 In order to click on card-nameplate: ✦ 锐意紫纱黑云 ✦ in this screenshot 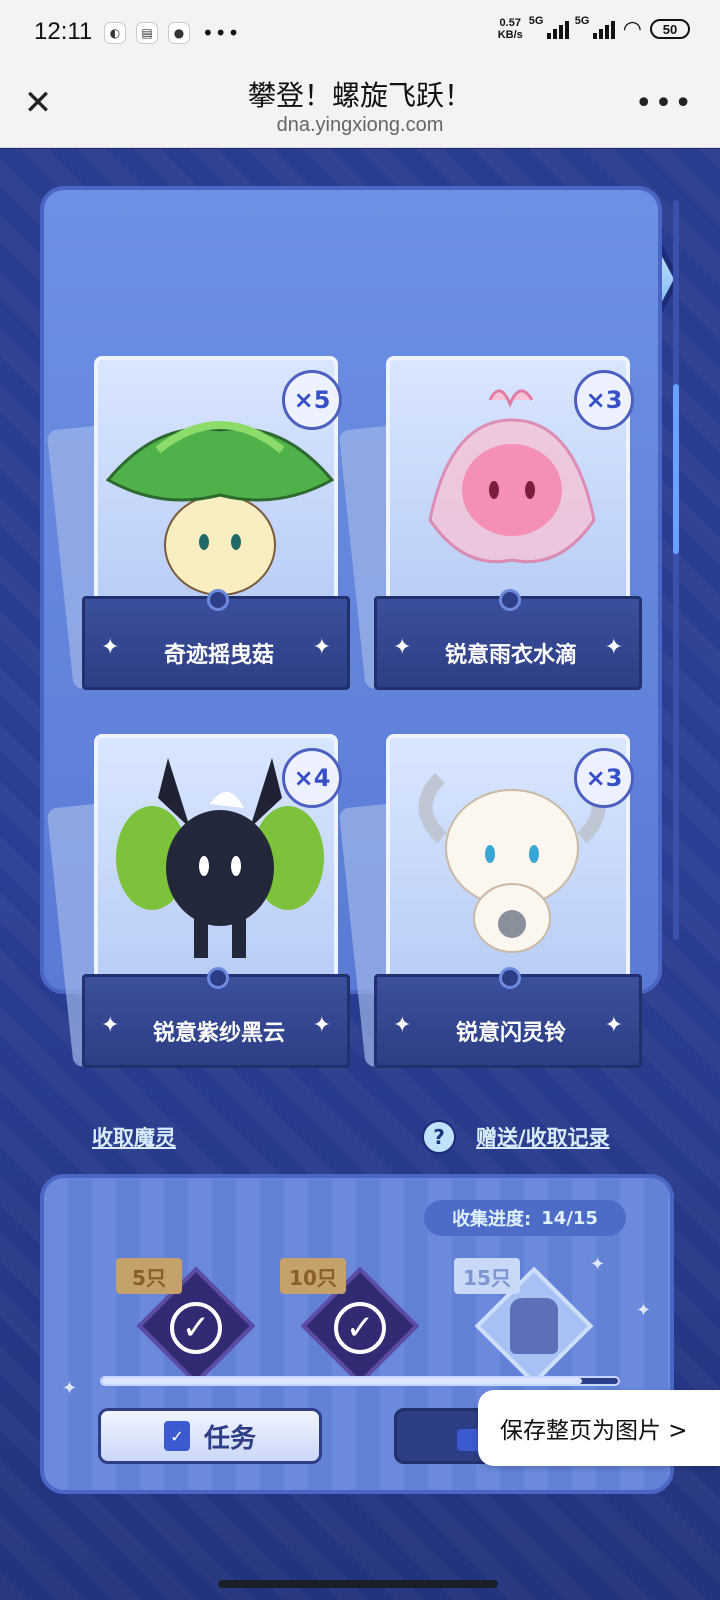, I will do `click(216, 1017)`.